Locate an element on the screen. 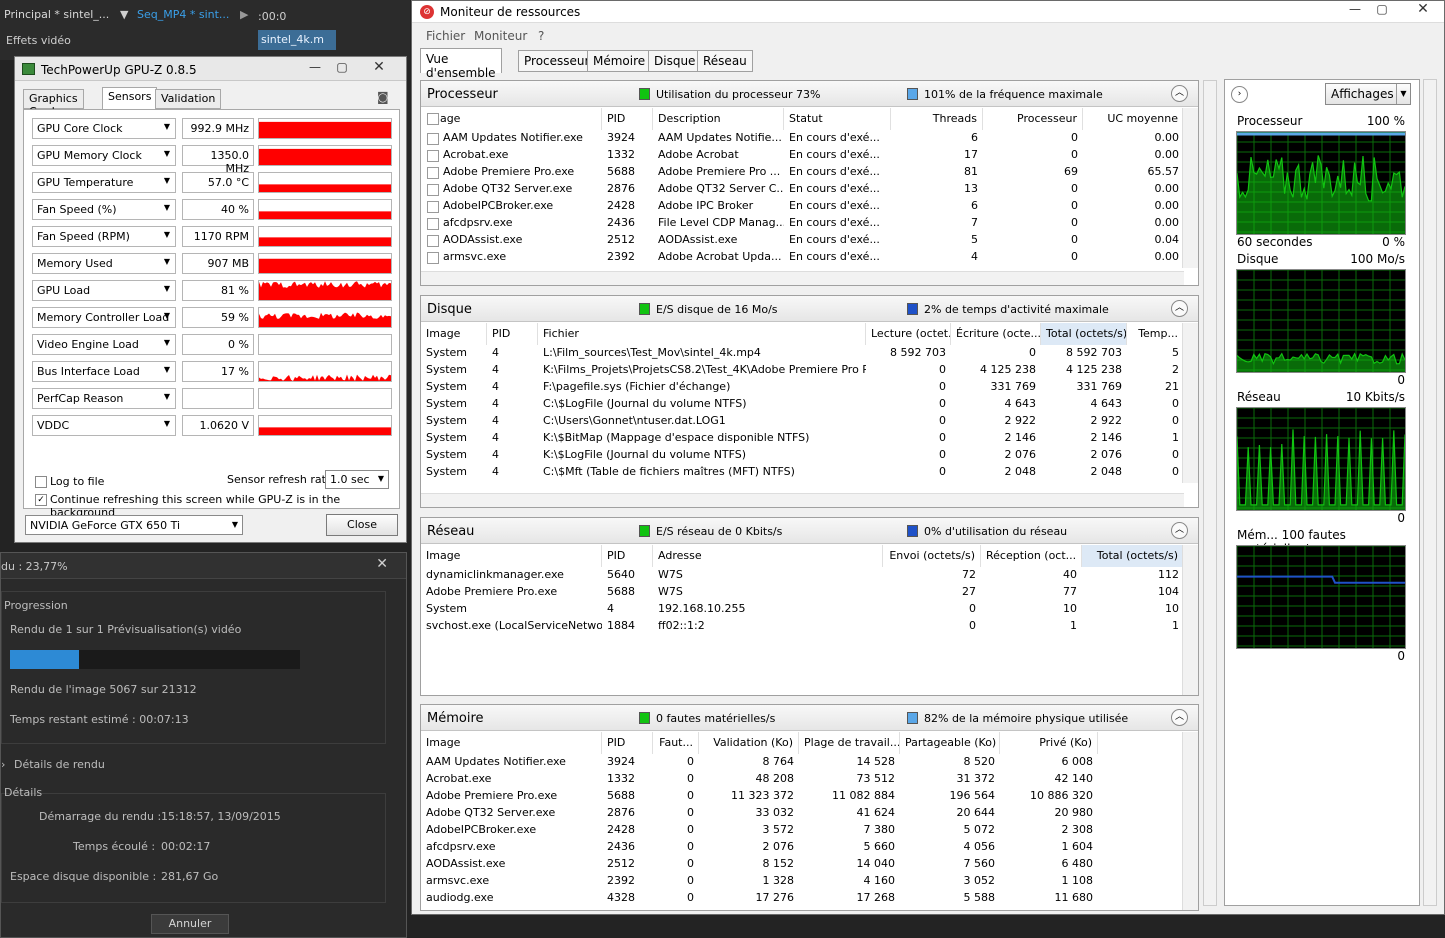 The image size is (1445, 938). tab-validation: Validation is located at coordinates (188, 99).